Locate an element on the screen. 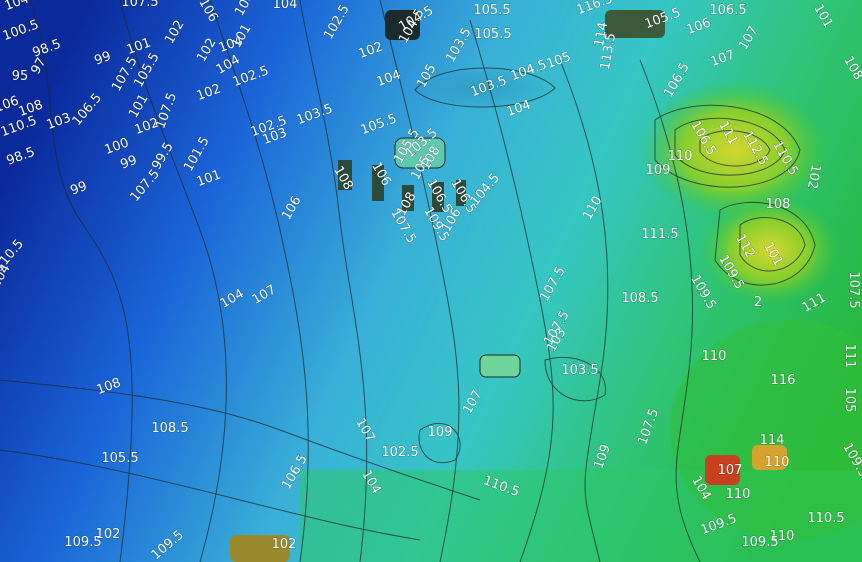 The height and width of the screenshot is (562, 862). contour-label: 114 is located at coordinates (772, 440).